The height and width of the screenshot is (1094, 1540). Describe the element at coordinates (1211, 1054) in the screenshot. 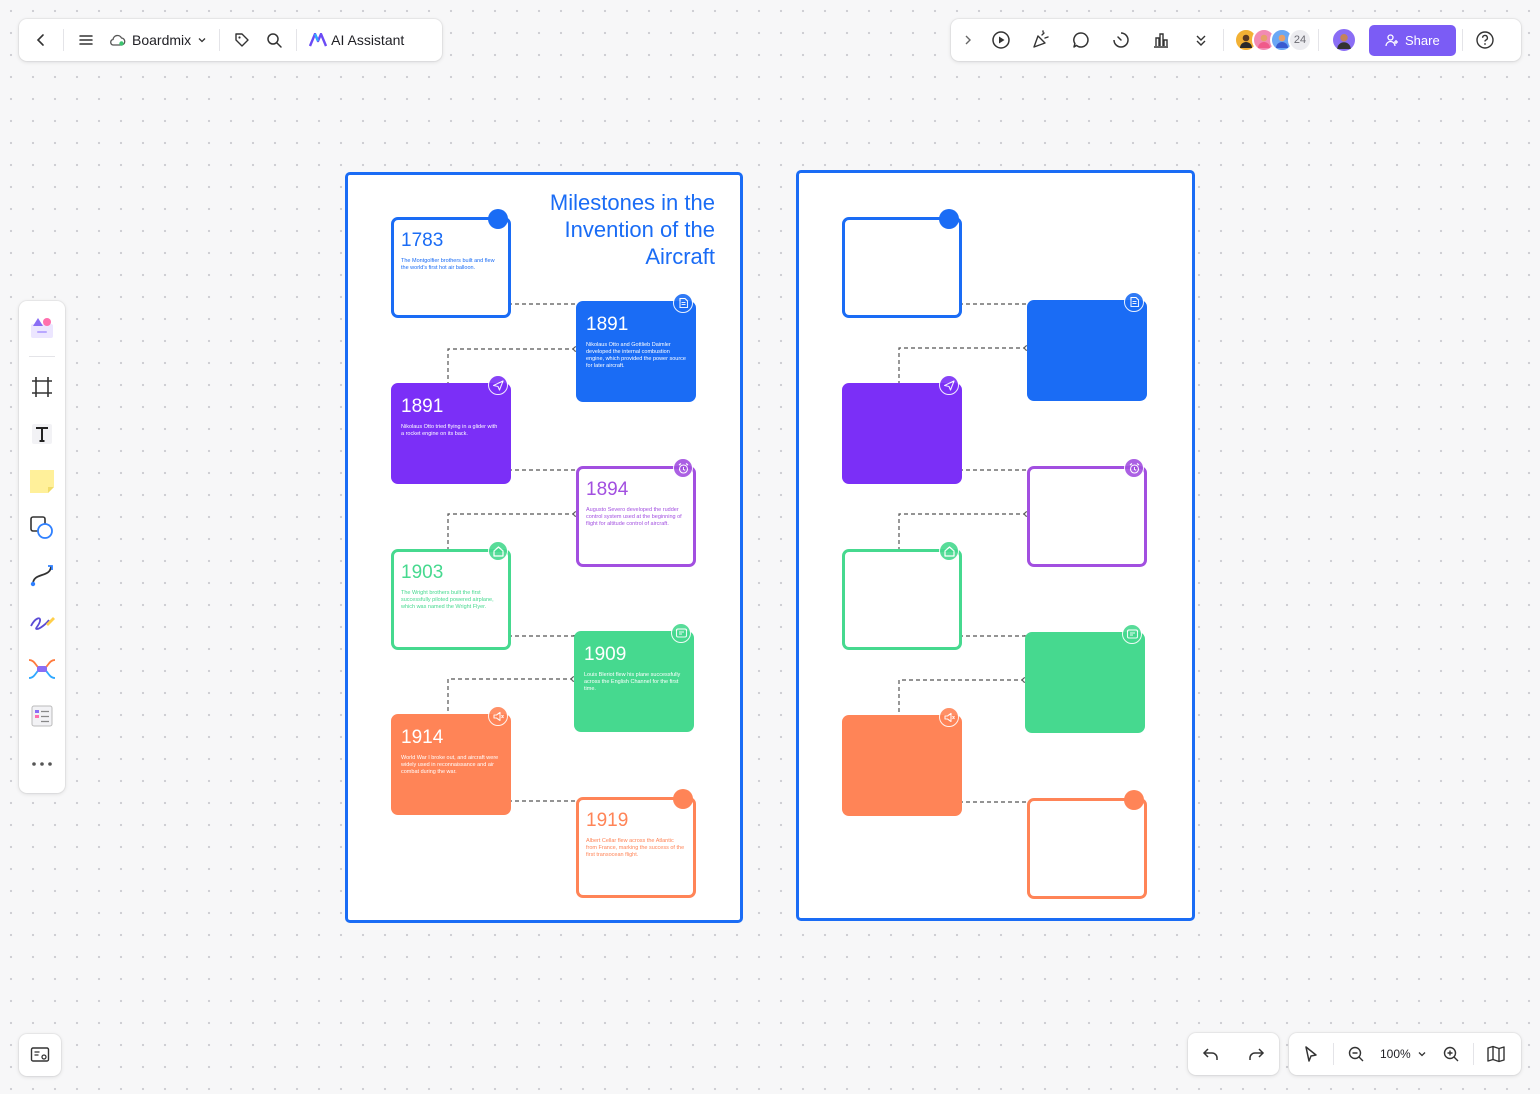

I see `undo-button` at that location.